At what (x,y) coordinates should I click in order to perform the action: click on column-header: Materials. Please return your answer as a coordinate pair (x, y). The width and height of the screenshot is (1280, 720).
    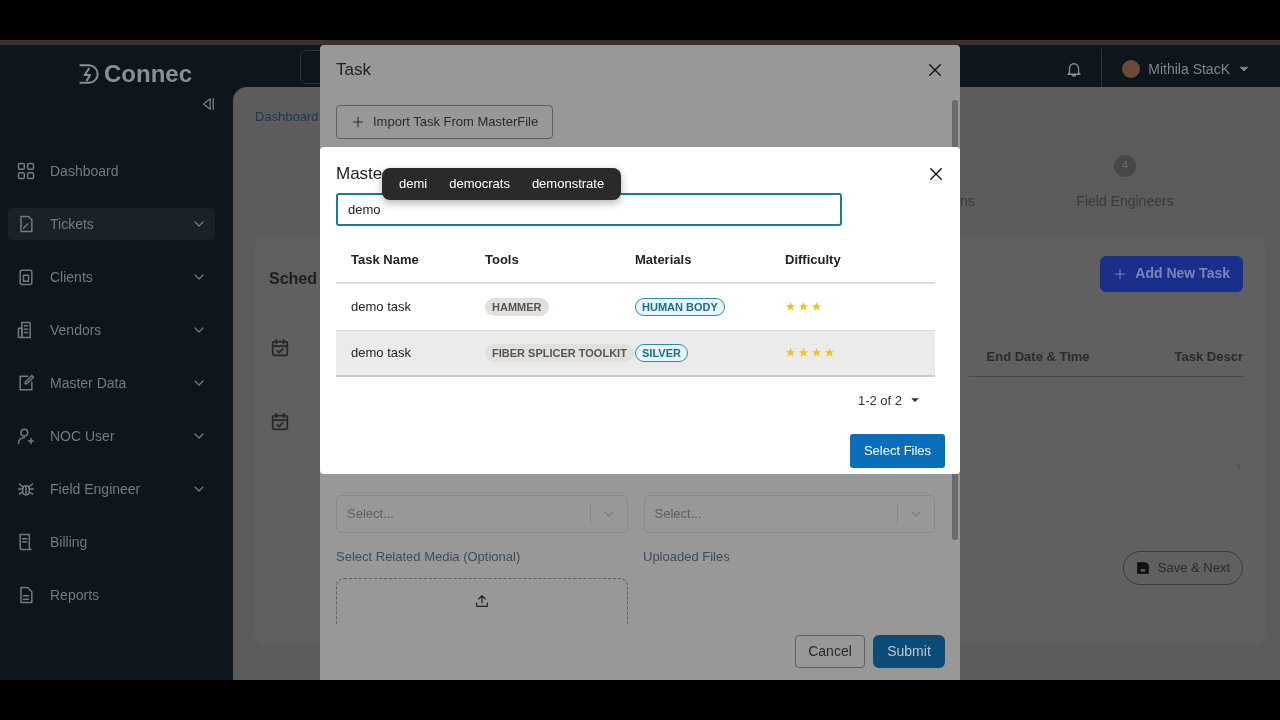
    Looking at the image, I should click on (664, 259).